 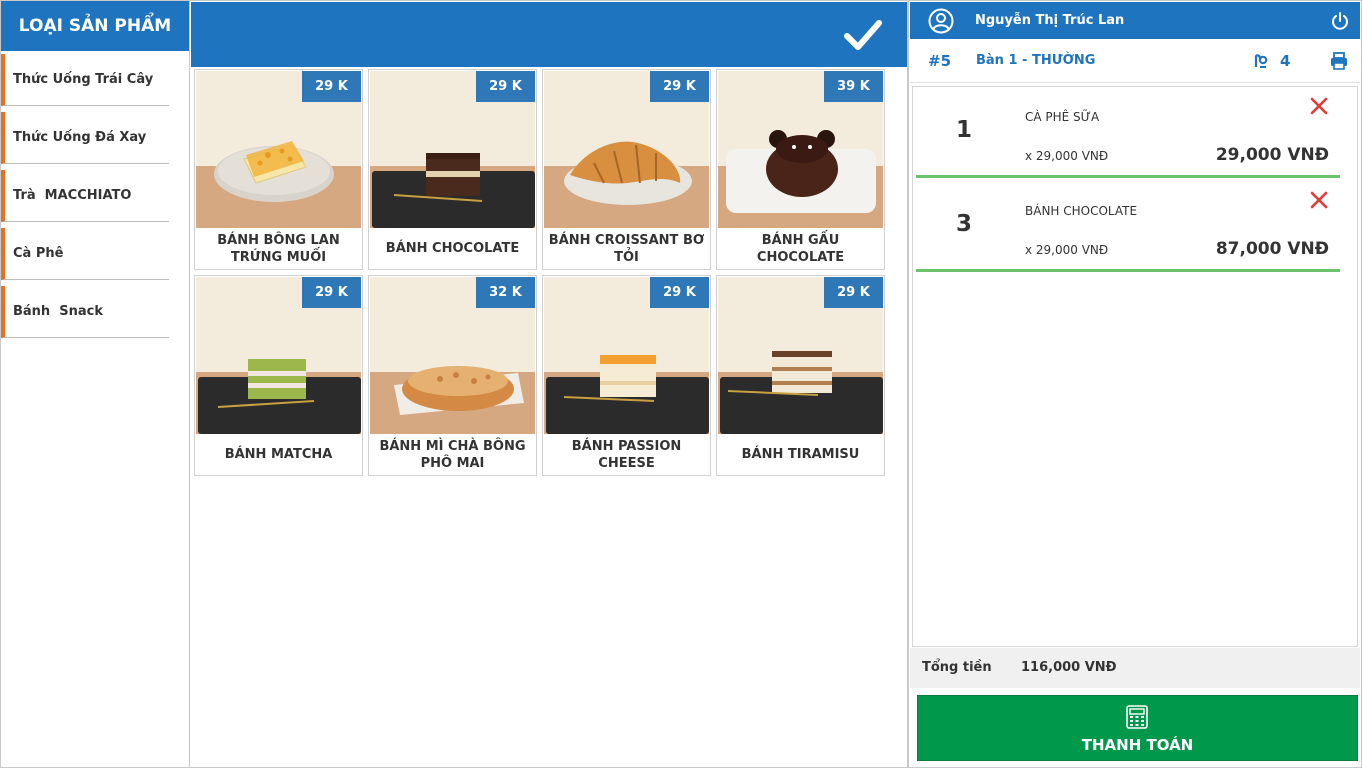 What do you see at coordinates (1135, 668) in the screenshot?
I see `total-bar: Tổng tiền 116,000 VNĐ` at bounding box center [1135, 668].